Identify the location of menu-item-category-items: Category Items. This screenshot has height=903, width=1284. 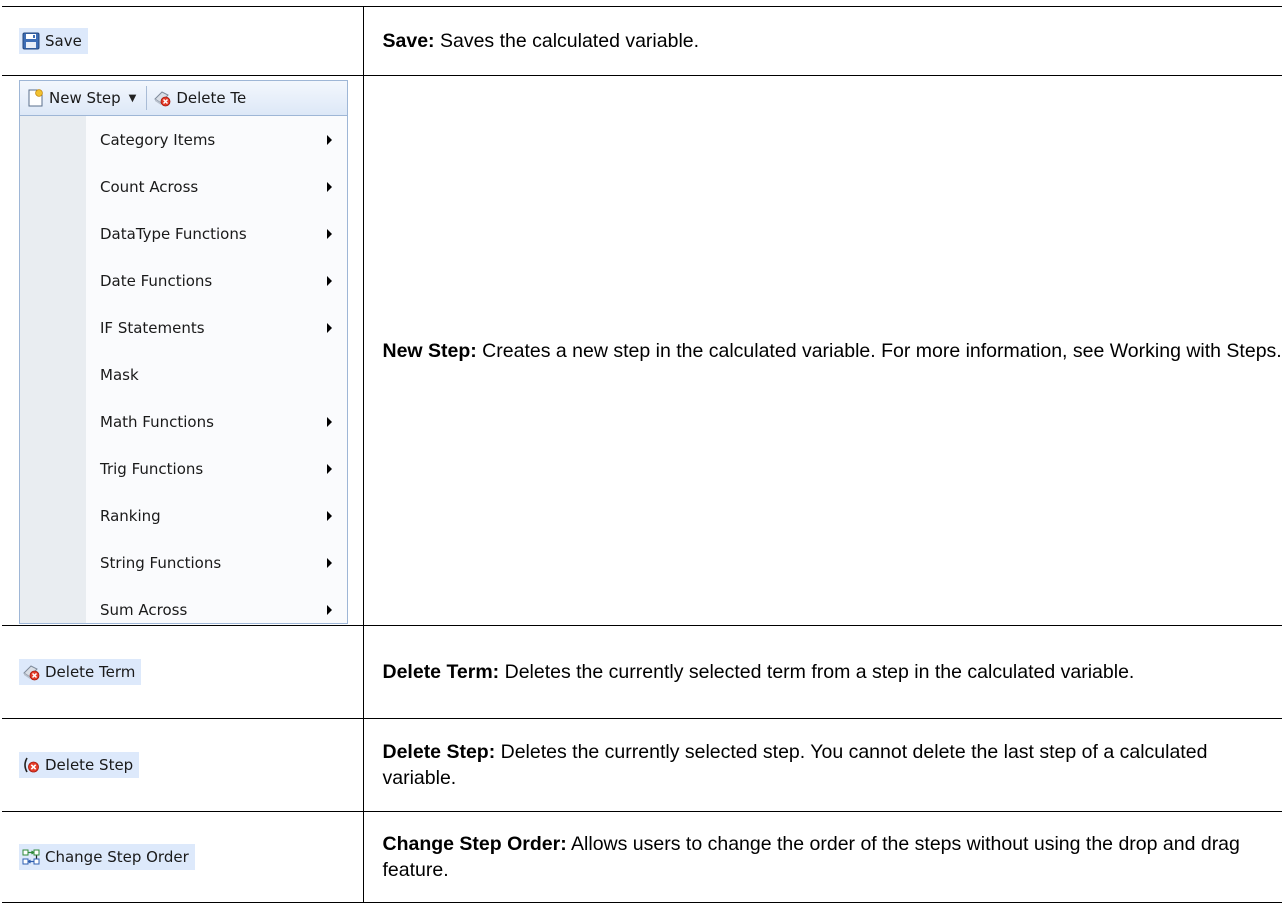
(183, 139).